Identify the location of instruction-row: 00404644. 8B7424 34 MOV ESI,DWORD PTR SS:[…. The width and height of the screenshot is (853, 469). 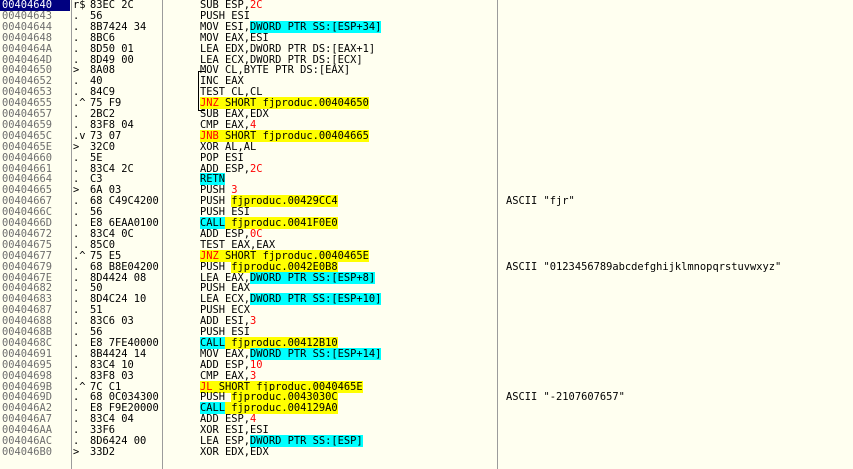
(426, 26).